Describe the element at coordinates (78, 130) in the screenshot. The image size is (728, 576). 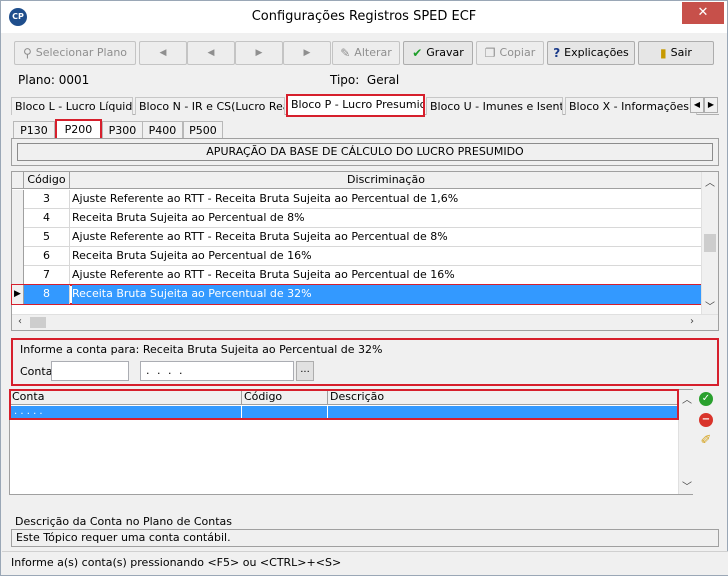
I see `tab-p200: P200` at that location.